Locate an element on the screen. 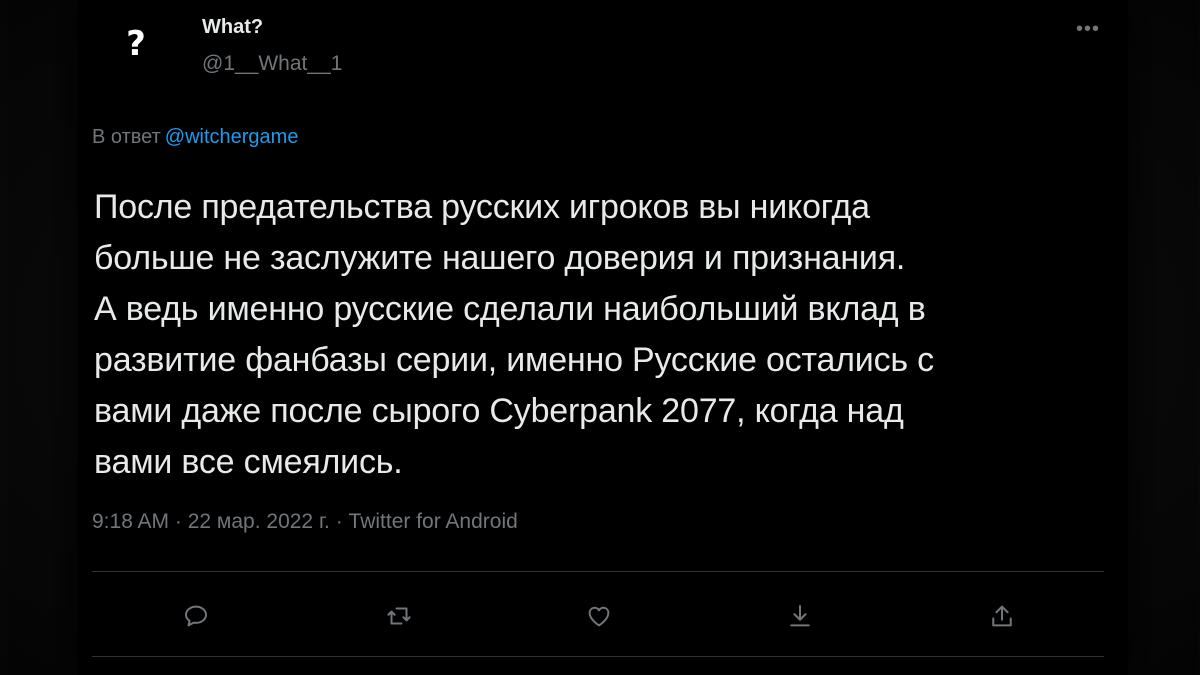 Image resolution: width=1200 pixels, height=675 pixels. tweet-text-line: вами все смеялись. is located at coordinates (248, 462).